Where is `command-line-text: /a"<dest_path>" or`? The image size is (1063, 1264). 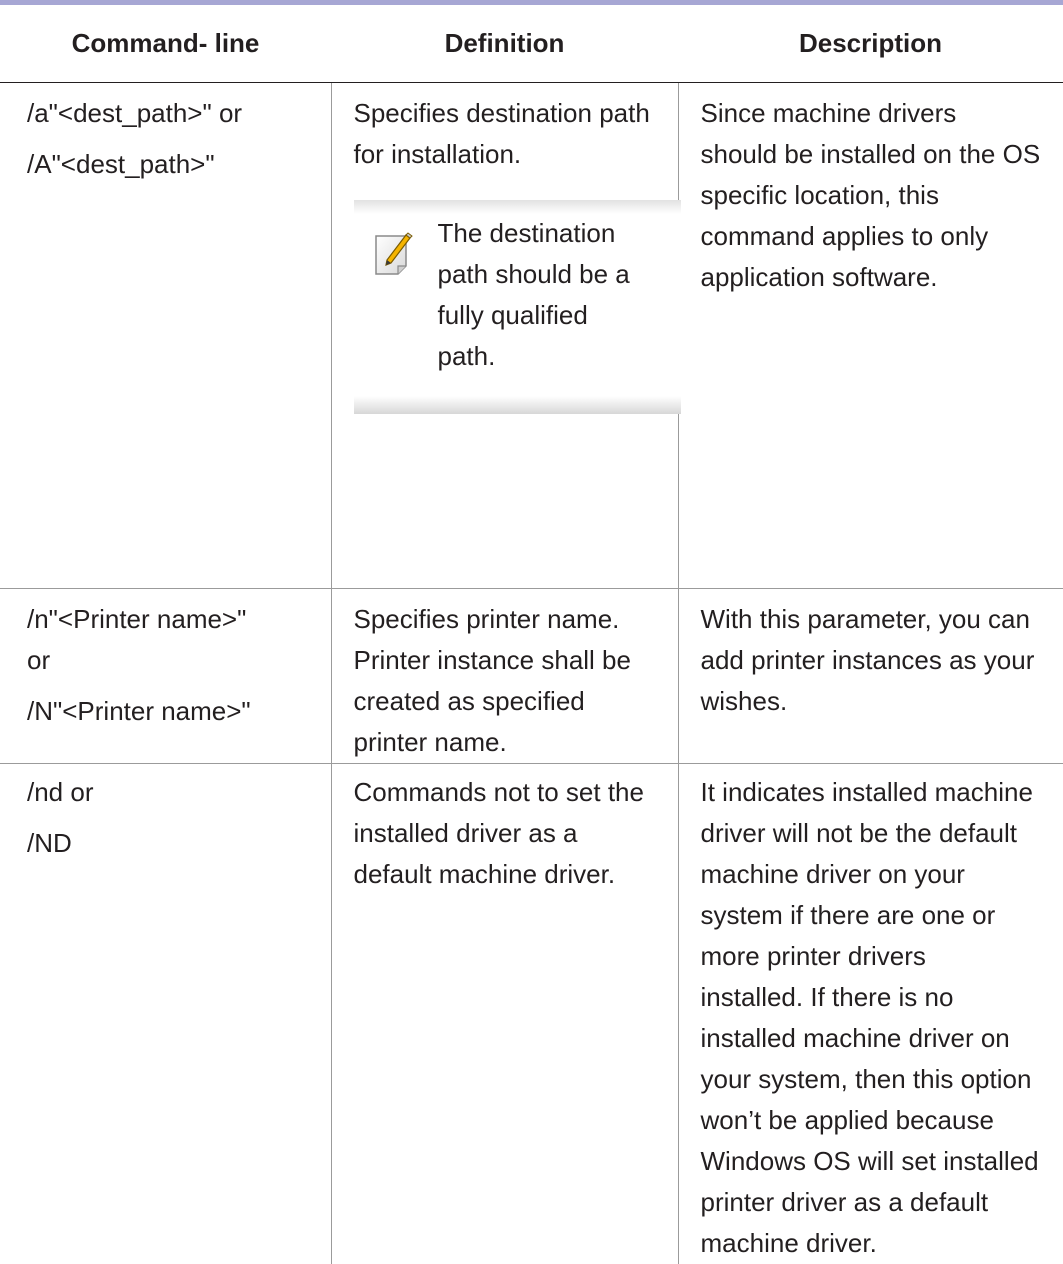
command-line-text: /a"<dest_path>" or is located at coordinates (179, 113).